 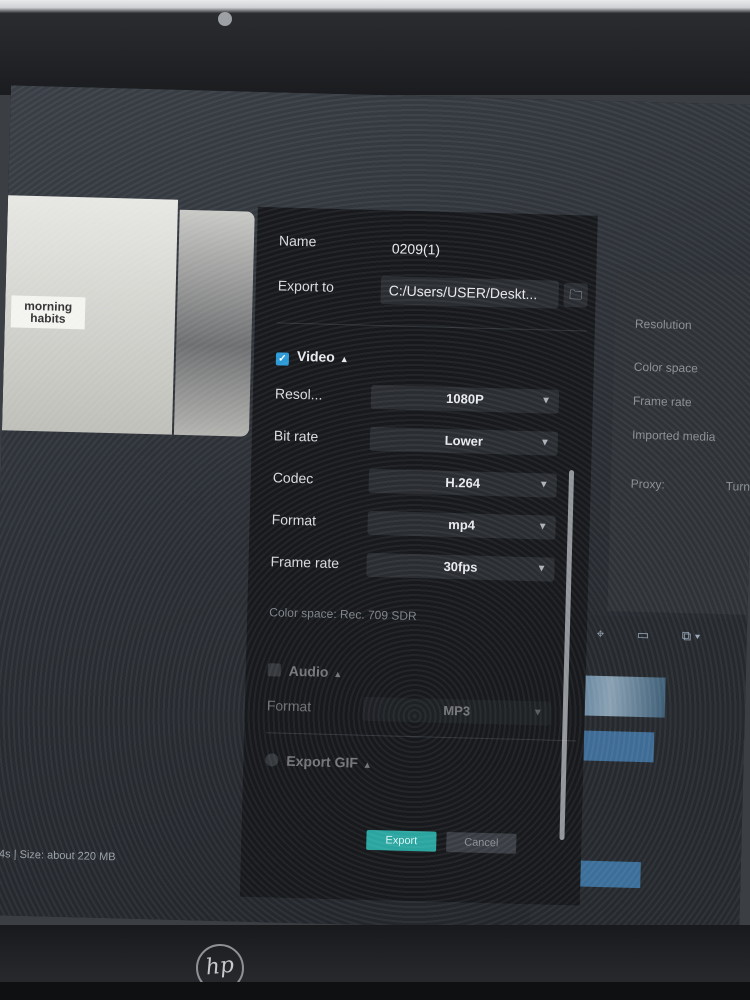 I want to click on crop-icon: ⧉ ▾, so click(x=691, y=636).